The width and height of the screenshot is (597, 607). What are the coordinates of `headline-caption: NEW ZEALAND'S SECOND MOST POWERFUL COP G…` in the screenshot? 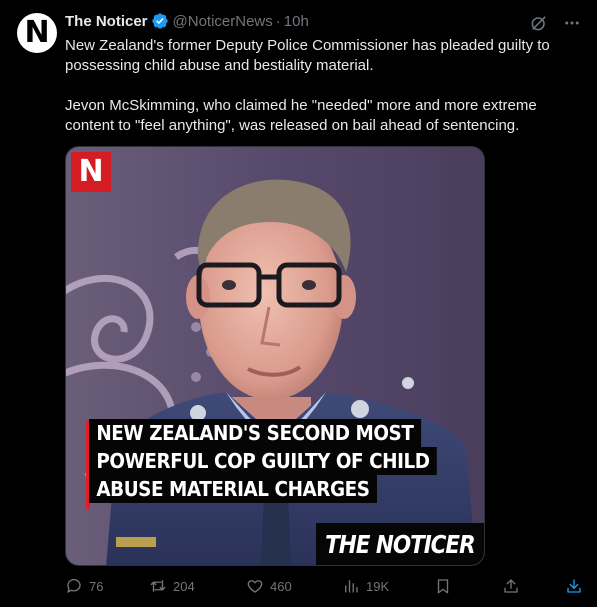 It's located at (278, 461).